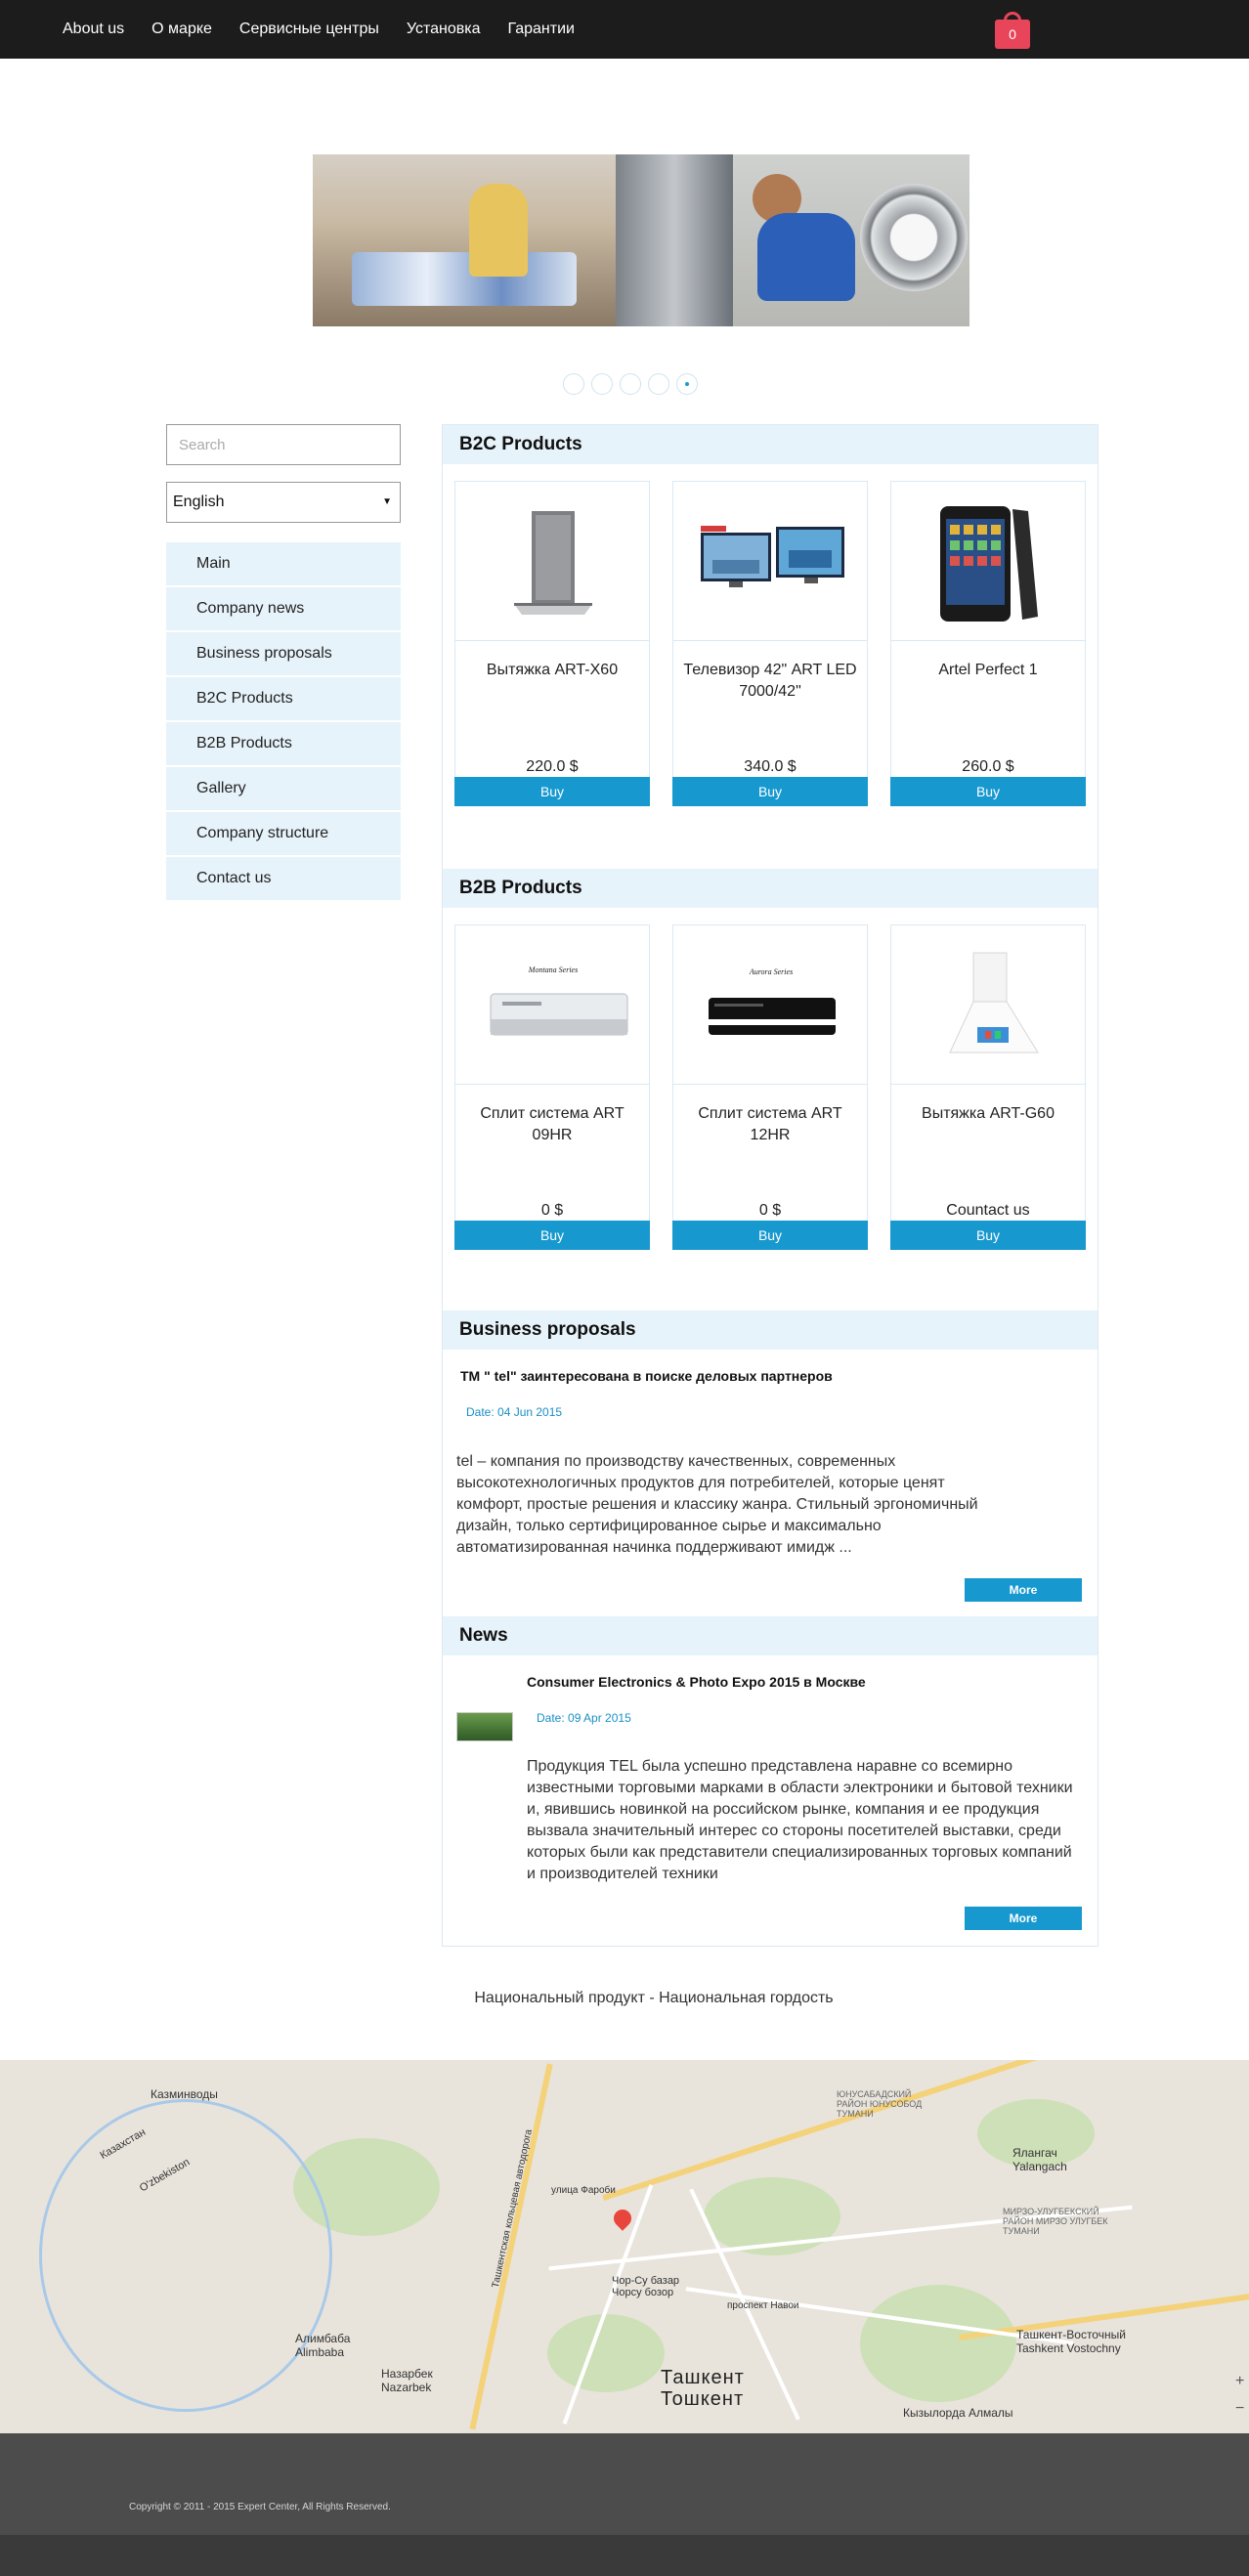 This screenshot has width=1249, height=2576. What do you see at coordinates (770, 1330) in the screenshot?
I see `business-proposals-title: Business proposals` at bounding box center [770, 1330].